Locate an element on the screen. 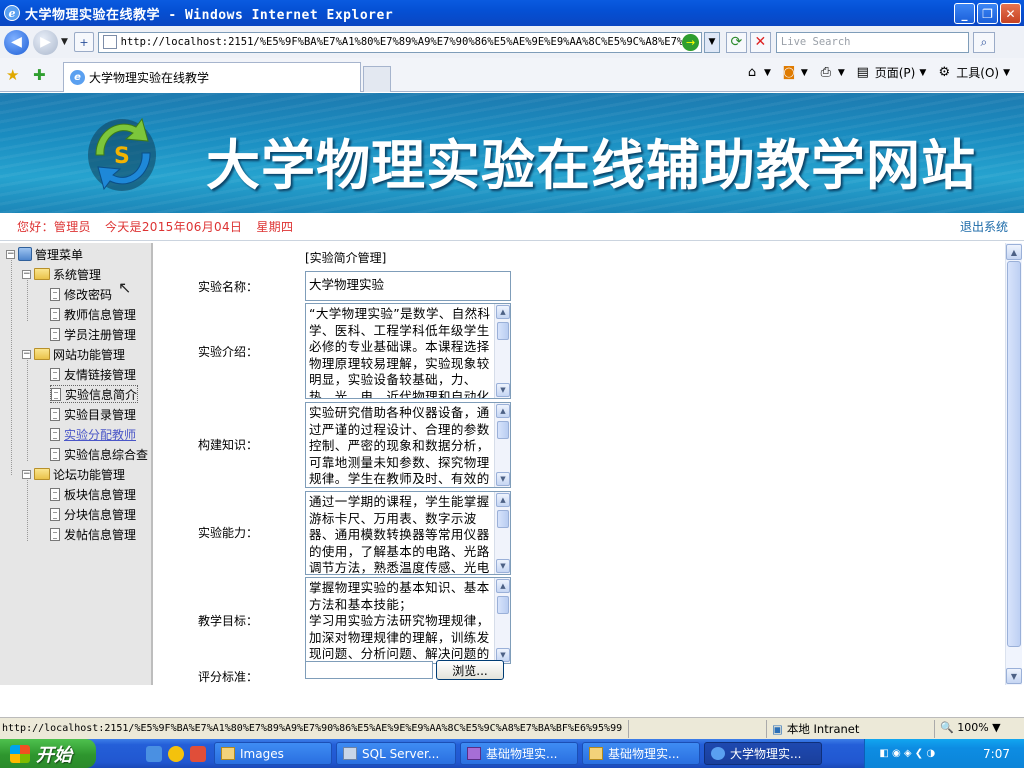 This screenshot has width=1024, height=768. address-dropdown-icon: ▼ is located at coordinates (711, 42).